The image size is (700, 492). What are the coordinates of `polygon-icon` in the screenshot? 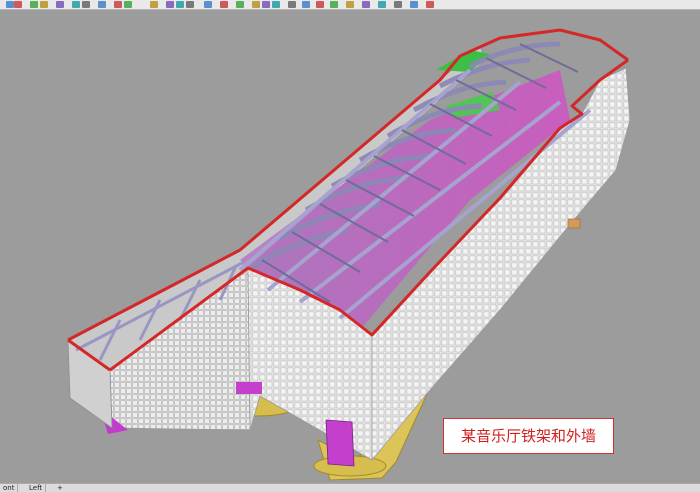 It's located at (102, 4).